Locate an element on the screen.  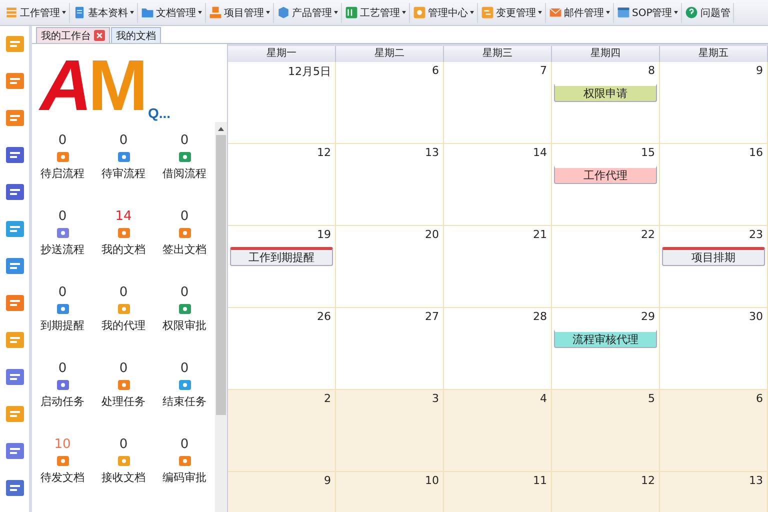
day-number: 12 is located at coordinates (648, 480).